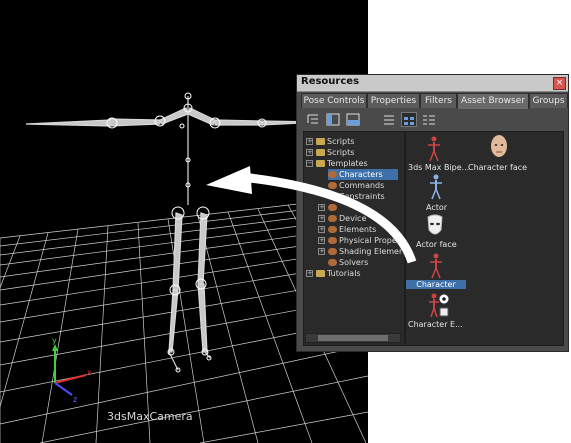  I want to click on tree-item-label: Device, so click(353, 218).